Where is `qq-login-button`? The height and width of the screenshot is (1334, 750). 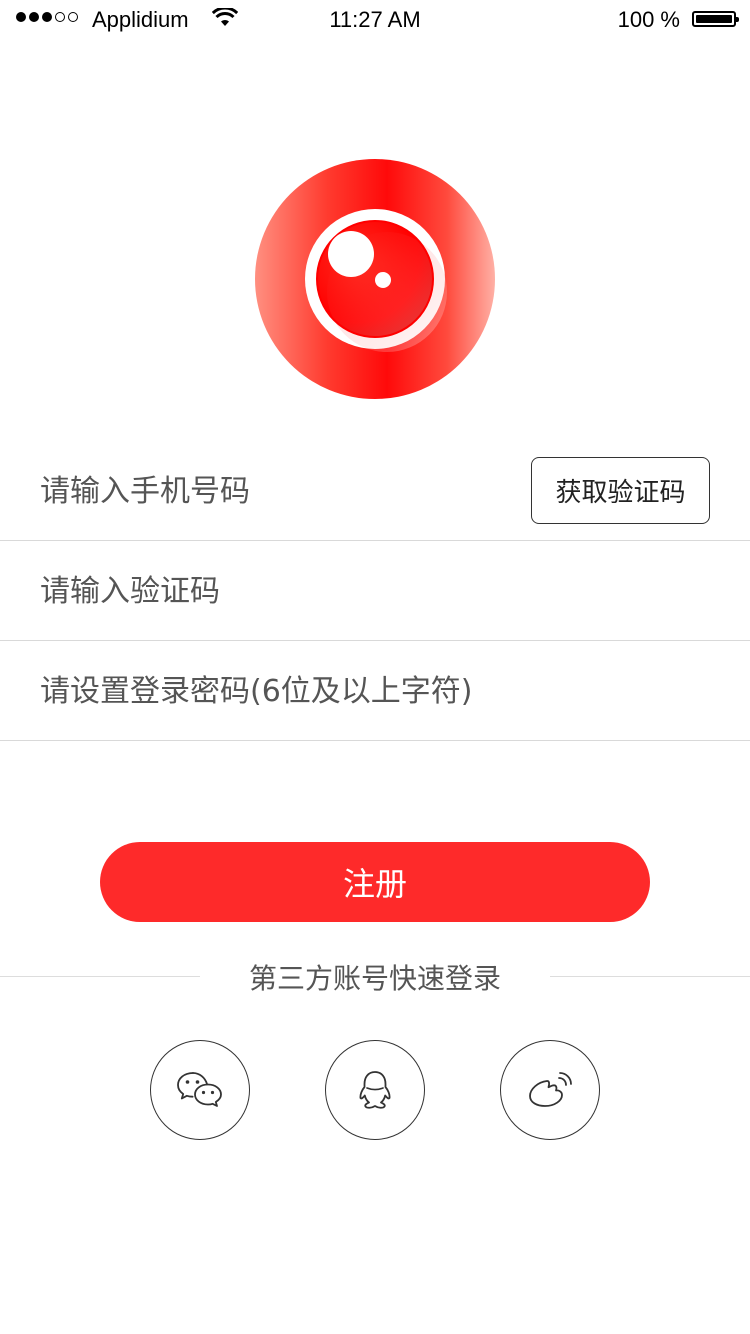
qq-login-button is located at coordinates (375, 1090).